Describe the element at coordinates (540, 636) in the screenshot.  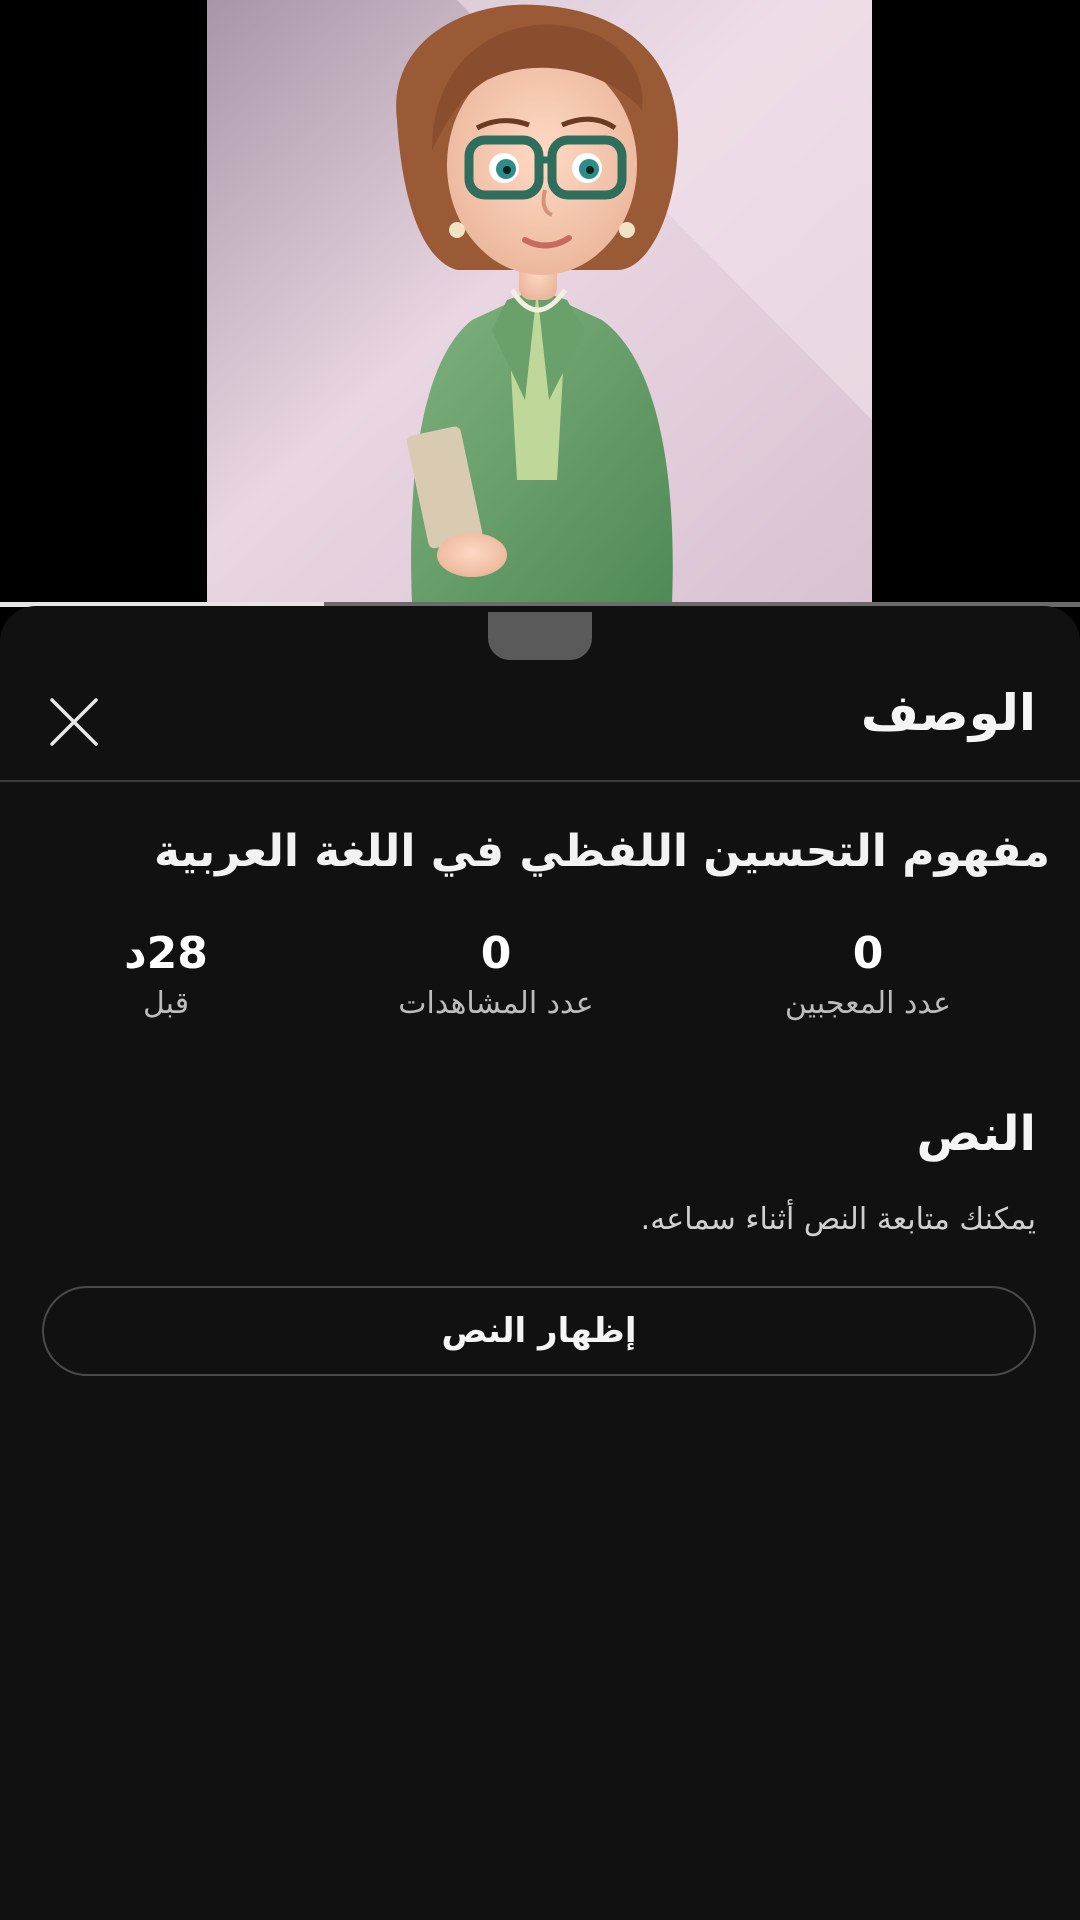
I see `sheet-drag-handle` at that location.